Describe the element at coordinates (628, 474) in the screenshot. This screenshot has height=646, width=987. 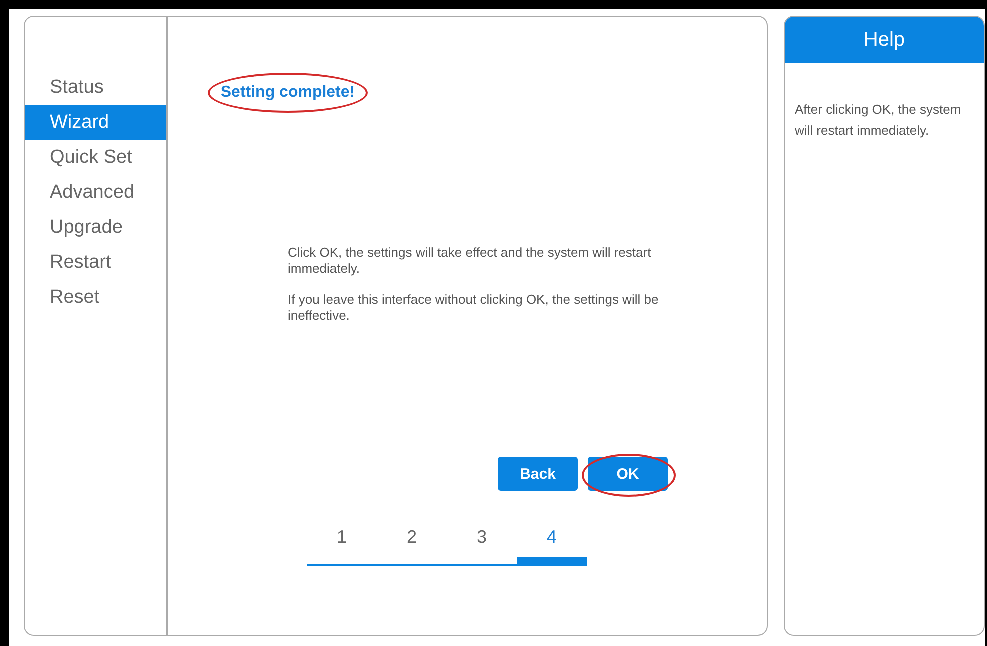
I see `wizard-button: OK` at that location.